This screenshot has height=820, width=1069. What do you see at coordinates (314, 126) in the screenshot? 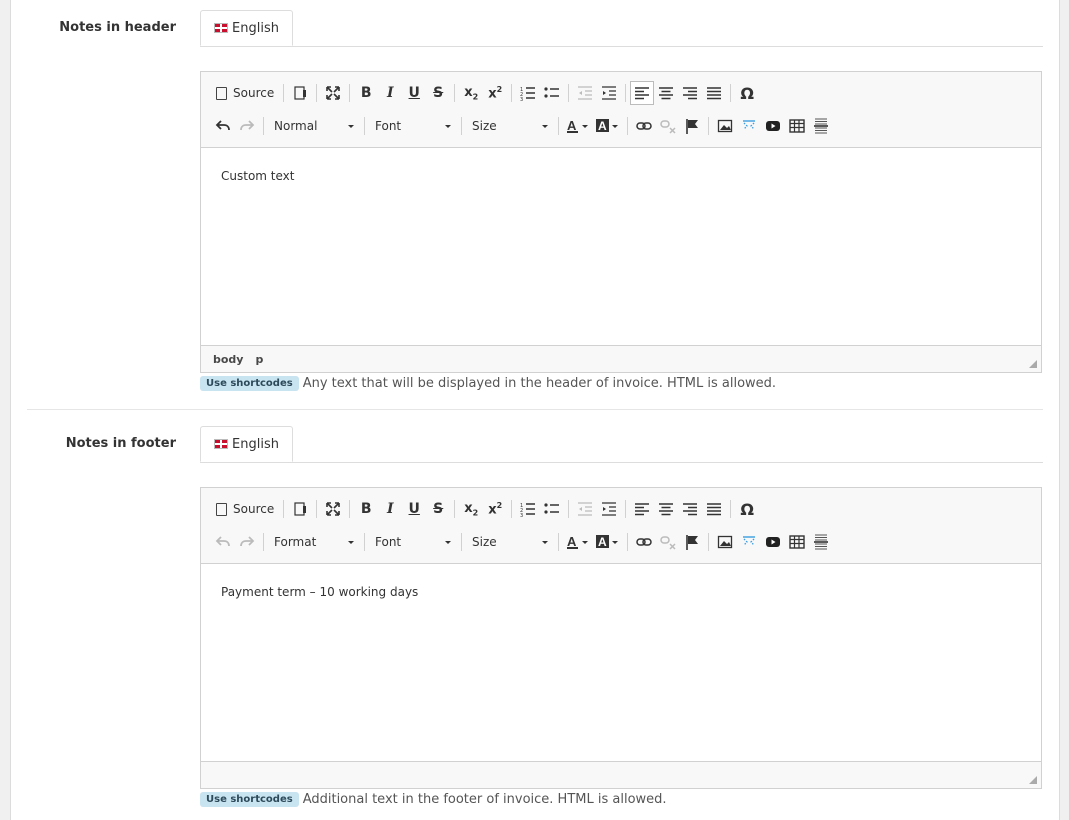
I see `format-combo: Normal` at bounding box center [314, 126].